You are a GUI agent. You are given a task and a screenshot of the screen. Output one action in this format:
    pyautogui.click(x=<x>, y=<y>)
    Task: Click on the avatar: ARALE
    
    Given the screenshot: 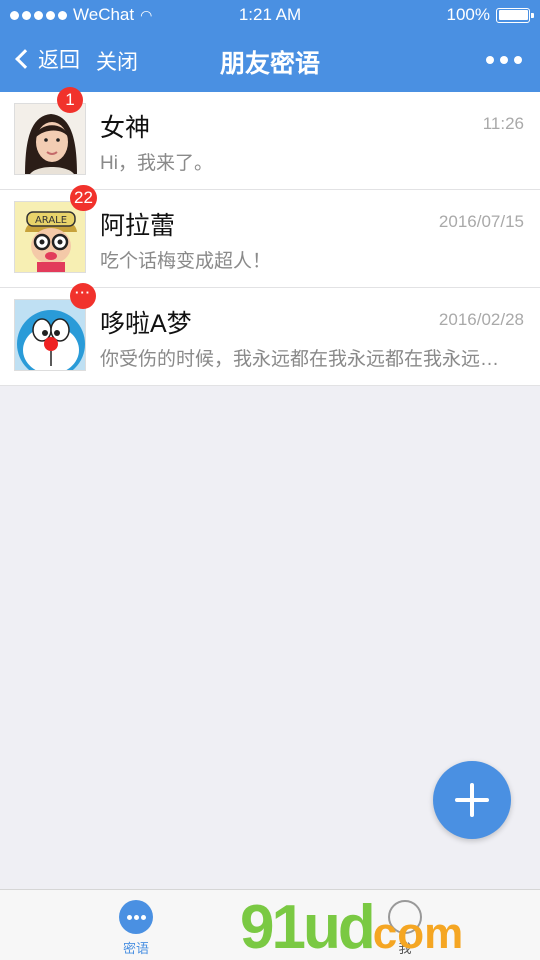 What is the action you would take?
    pyautogui.click(x=50, y=237)
    